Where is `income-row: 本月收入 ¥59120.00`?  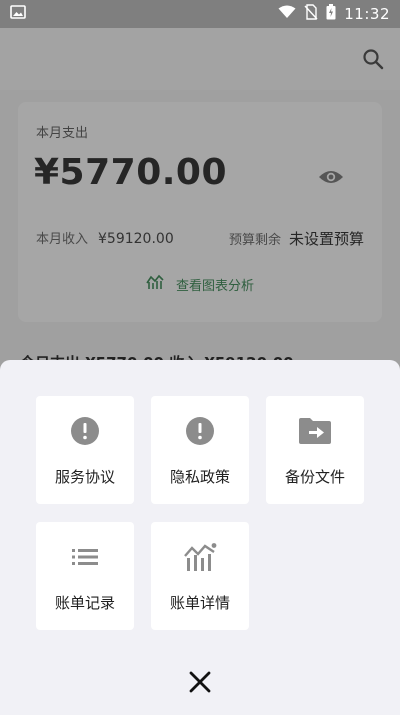
income-row: 本月收入 ¥59120.00 is located at coordinates (105, 237).